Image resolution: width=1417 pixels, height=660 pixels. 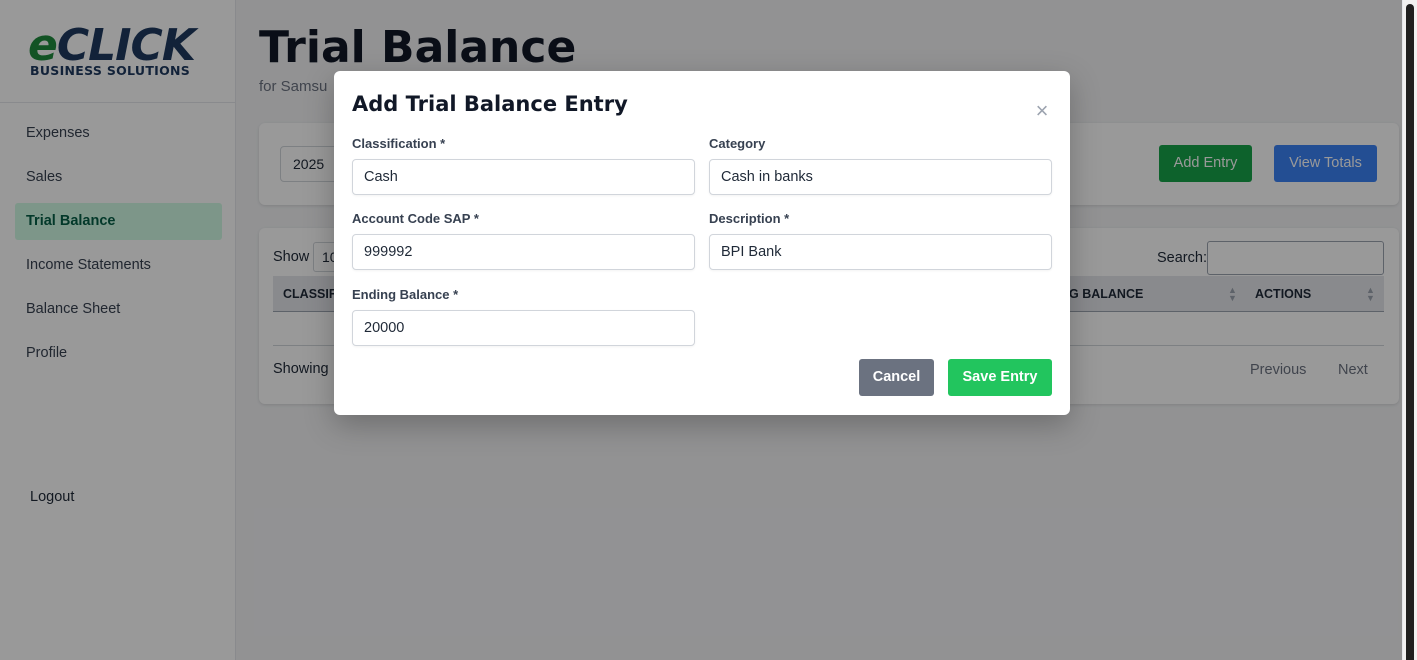 I want to click on scrollbar-thumb, so click(x=1410, y=332).